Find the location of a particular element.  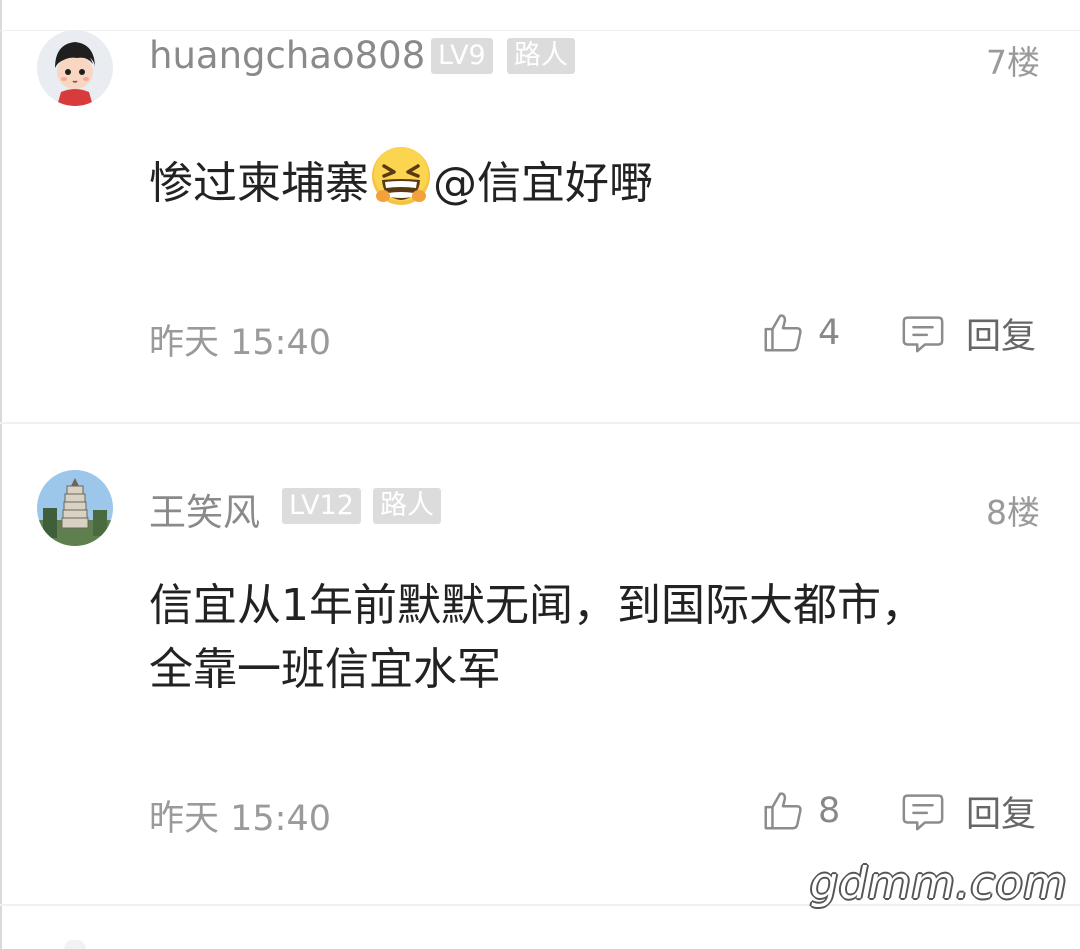

username: huangchao808 is located at coordinates (287, 55).